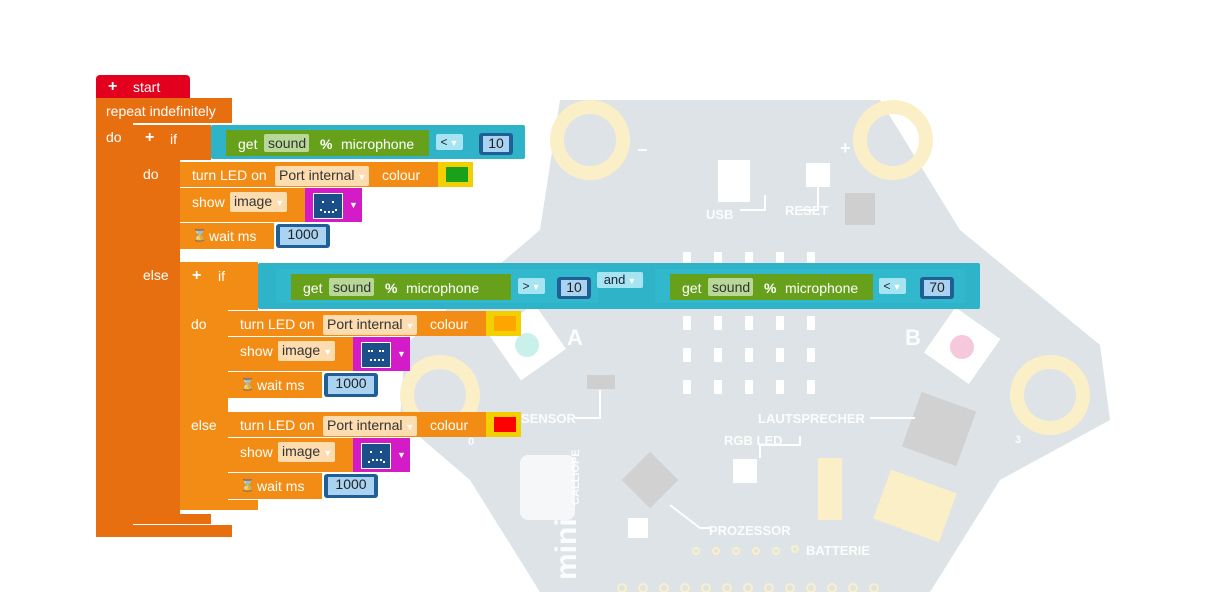 The width and height of the screenshot is (1205, 592). Describe the element at coordinates (745, 471) in the screenshot. I see `rgb-led` at that location.